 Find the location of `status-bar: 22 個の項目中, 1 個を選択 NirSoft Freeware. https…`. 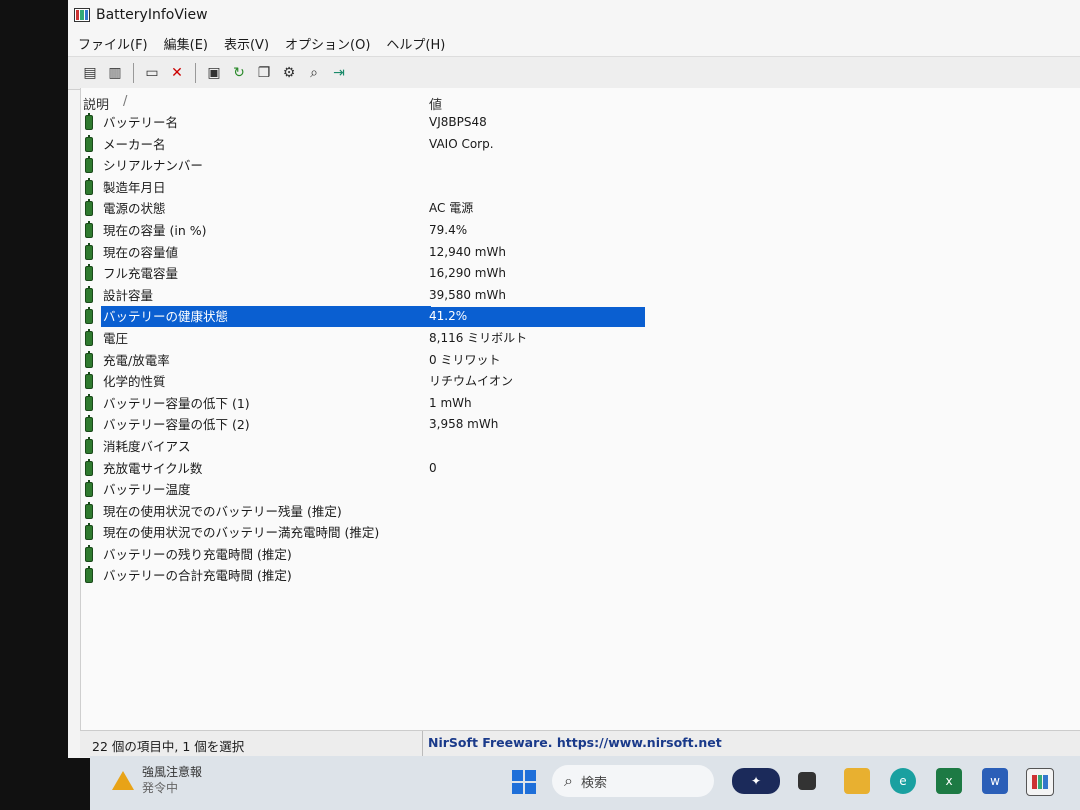

status-bar: 22 個の項目中, 1 個を選択 NirSoft Freeware. https… is located at coordinates (580, 743).